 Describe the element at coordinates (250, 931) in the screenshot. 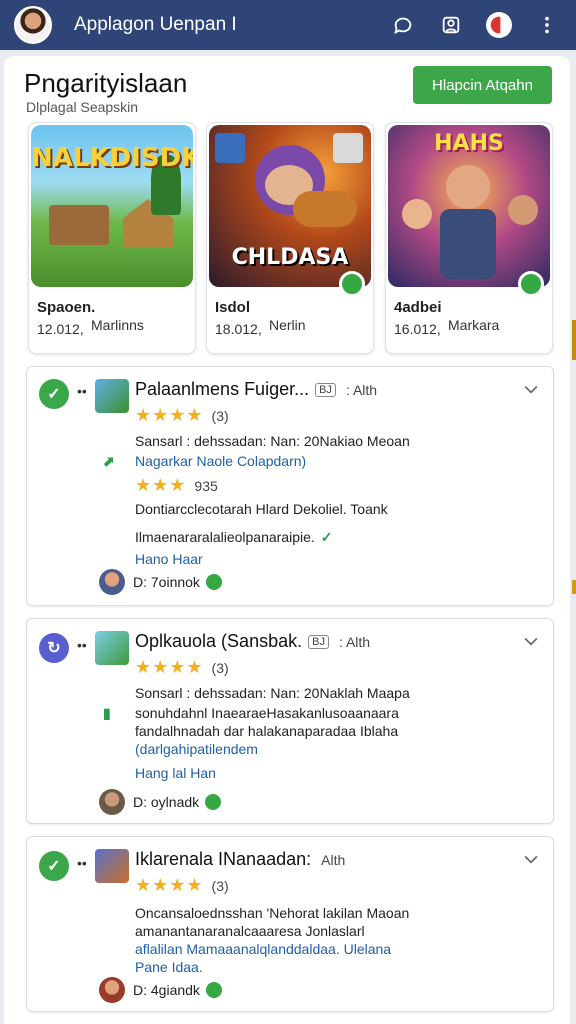

I see `item-description: amanantanaranalcaaaresa Jonlaslarl` at that location.